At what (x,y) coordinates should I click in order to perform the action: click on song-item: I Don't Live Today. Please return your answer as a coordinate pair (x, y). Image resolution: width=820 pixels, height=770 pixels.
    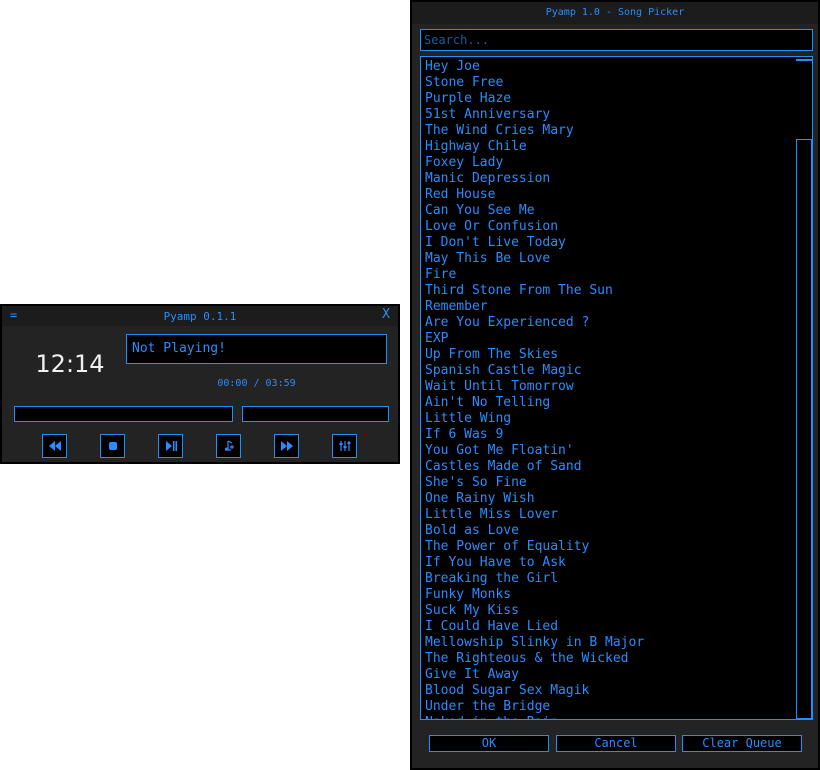
    Looking at the image, I should click on (610, 243).